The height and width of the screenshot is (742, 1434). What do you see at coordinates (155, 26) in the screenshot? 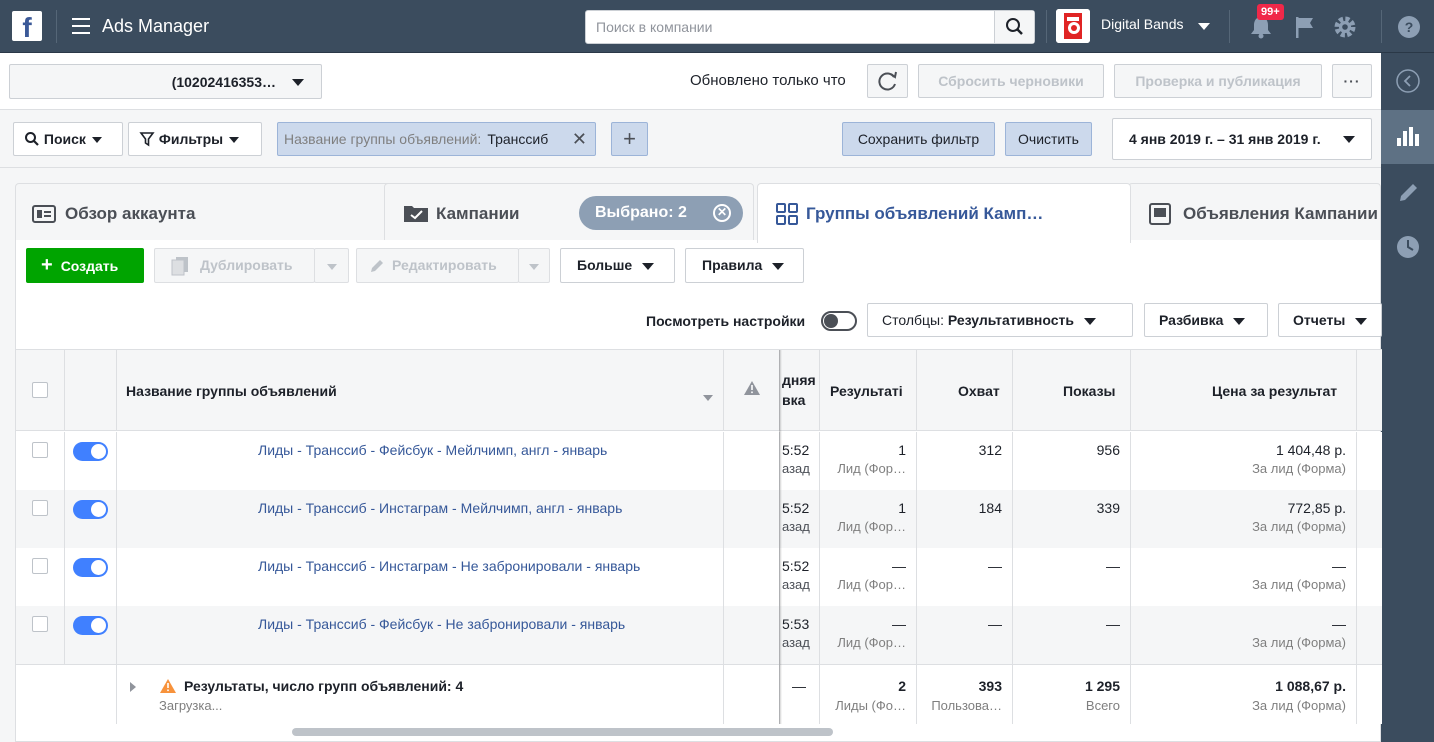
I see `app-title: Ads Manager` at bounding box center [155, 26].